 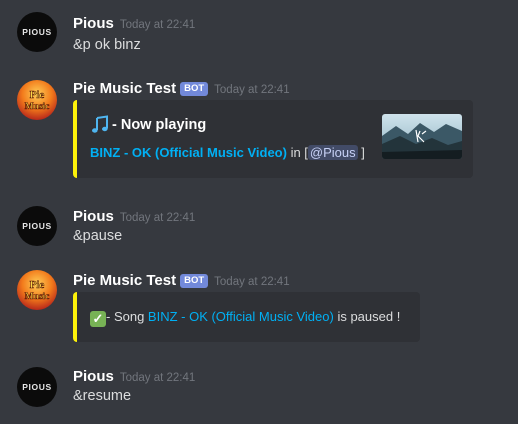 I want to click on user-mention: @Pious, so click(x=332, y=152).